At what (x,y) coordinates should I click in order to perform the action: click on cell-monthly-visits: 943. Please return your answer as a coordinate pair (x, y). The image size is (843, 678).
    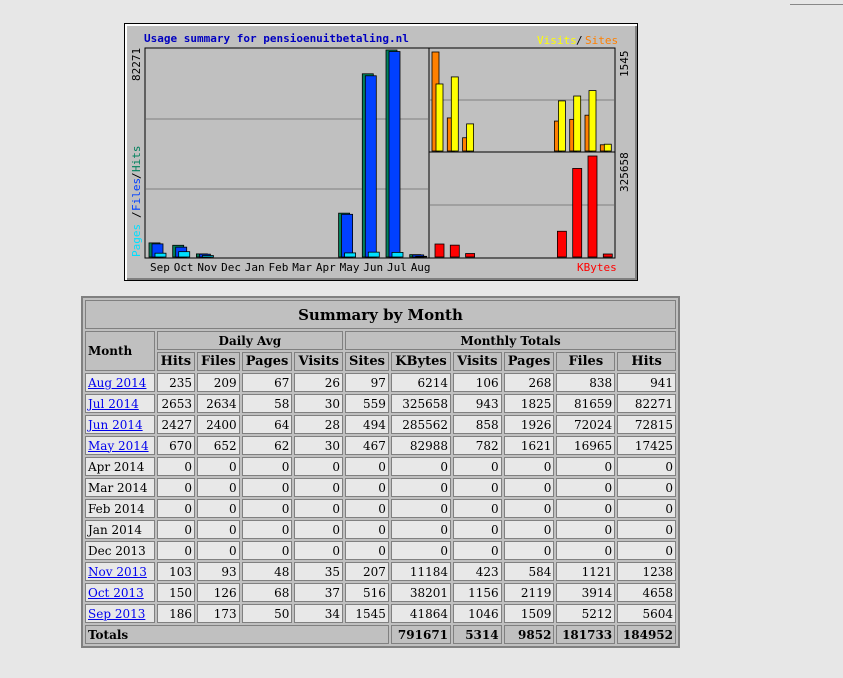
    Looking at the image, I should click on (477, 403).